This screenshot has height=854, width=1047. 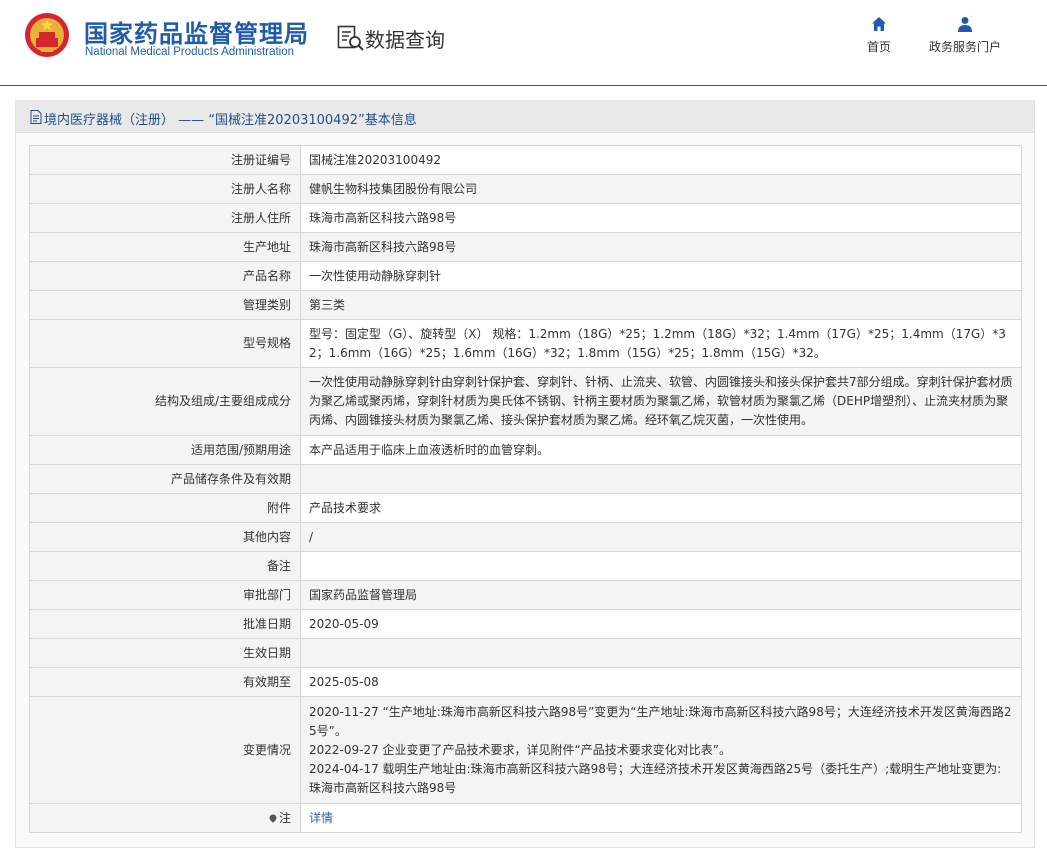 I want to click on row-value: /, so click(x=661, y=537).